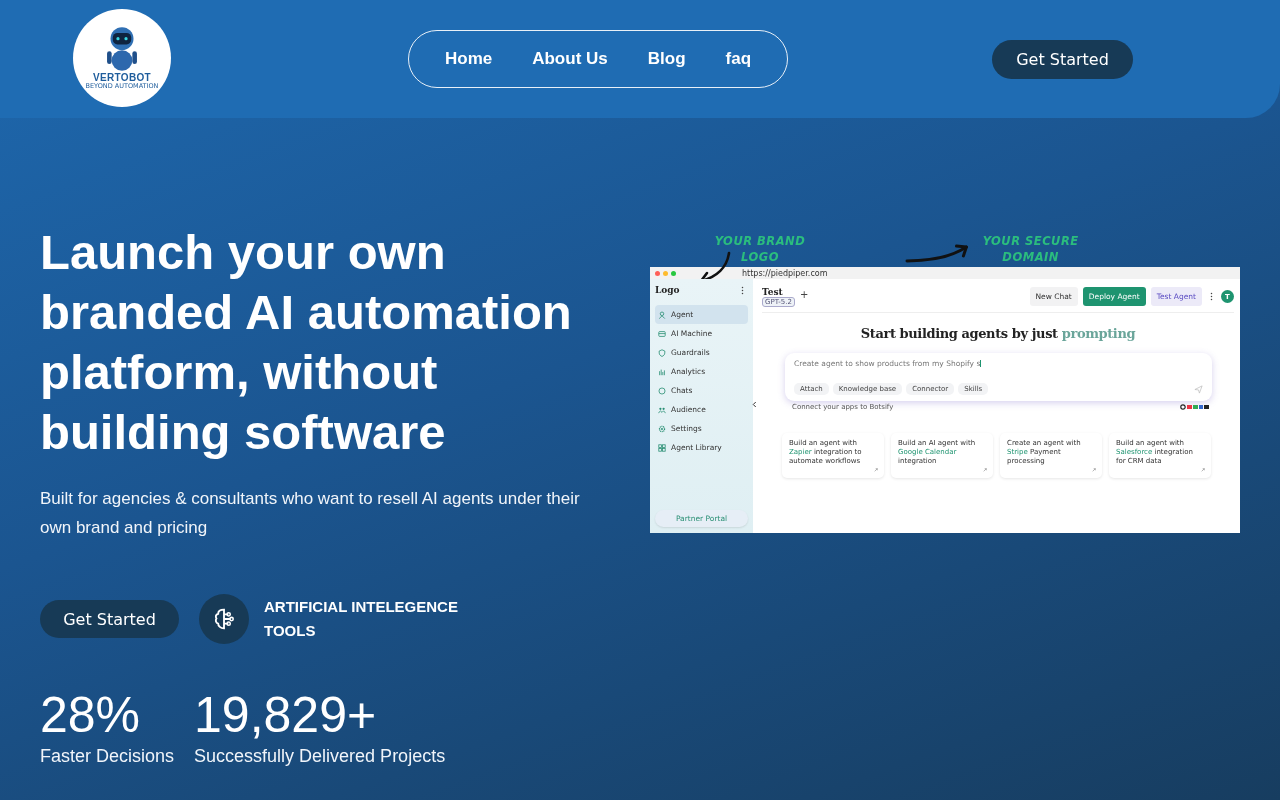 The width and height of the screenshot is (1280, 800). I want to click on url-text: https://piedpiper.com, so click(785, 273).